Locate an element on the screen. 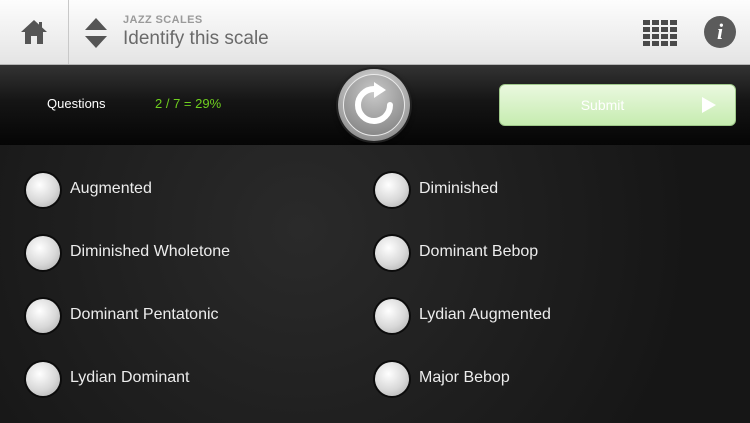  option-label: Diminished Wholetone is located at coordinates (150, 251).